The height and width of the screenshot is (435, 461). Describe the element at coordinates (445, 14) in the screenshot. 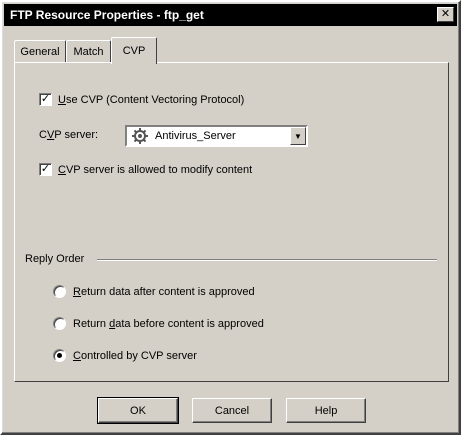

I see `close-icon: ✕` at that location.